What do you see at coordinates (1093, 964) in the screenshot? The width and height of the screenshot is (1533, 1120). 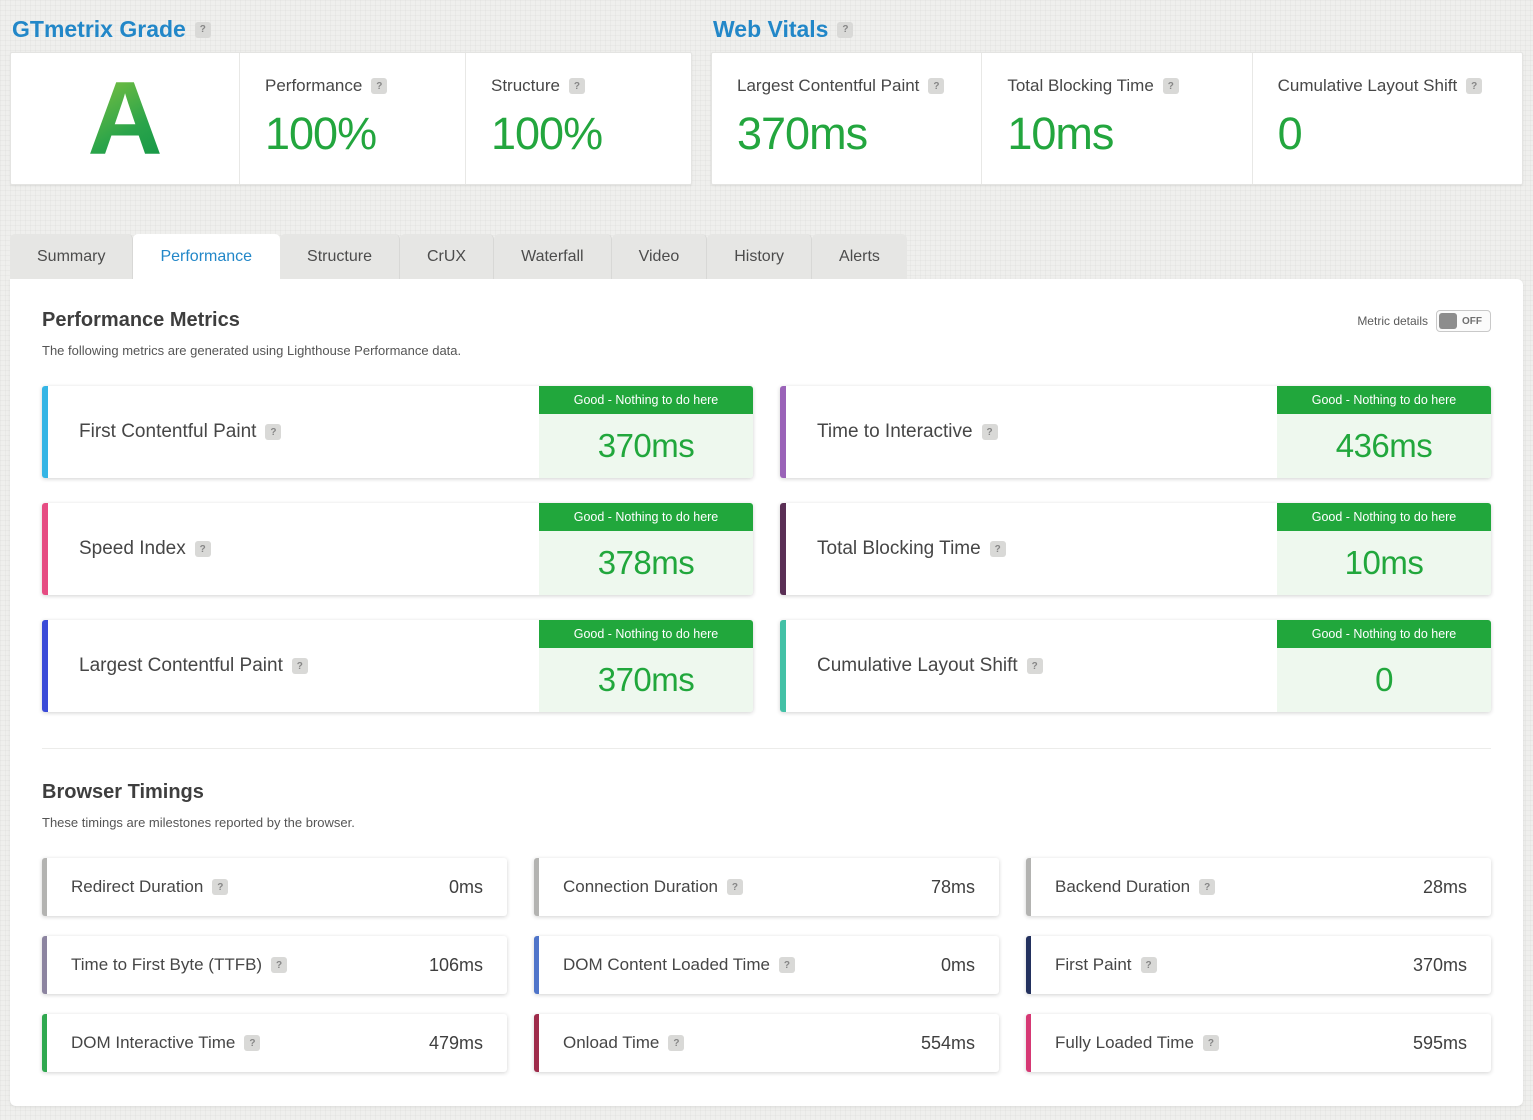 I see `timing-label: First Paint` at bounding box center [1093, 964].